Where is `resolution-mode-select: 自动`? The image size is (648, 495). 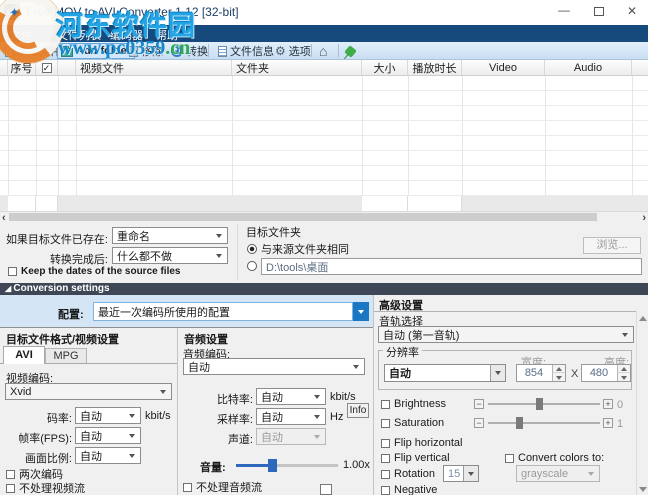 resolution-mode-select: 自动 is located at coordinates (445, 373).